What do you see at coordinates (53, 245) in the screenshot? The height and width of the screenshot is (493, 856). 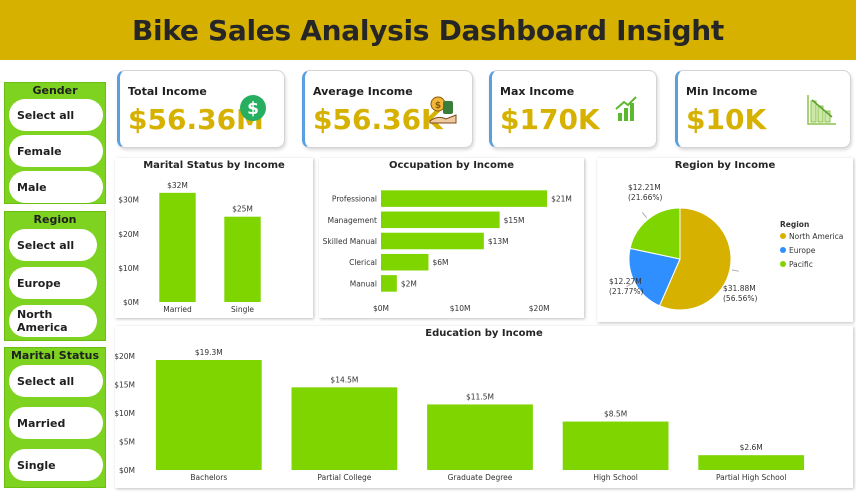 I see `region-option-select-all: Select all` at bounding box center [53, 245].